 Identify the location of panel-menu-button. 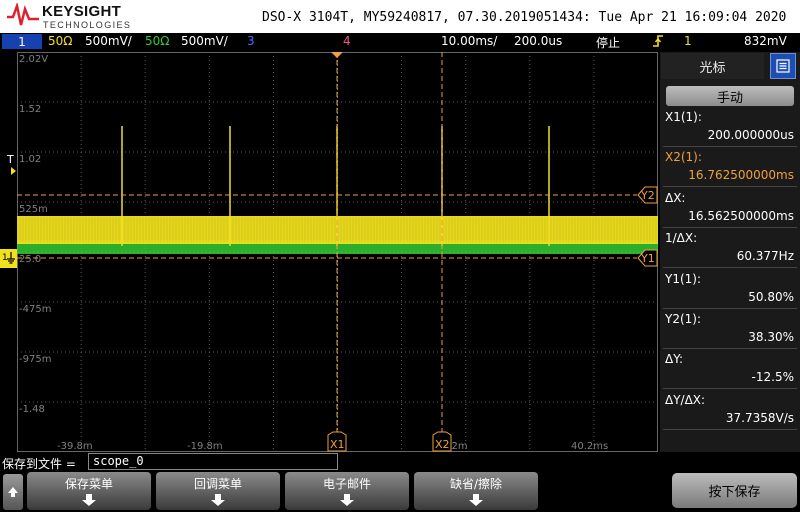
(783, 66).